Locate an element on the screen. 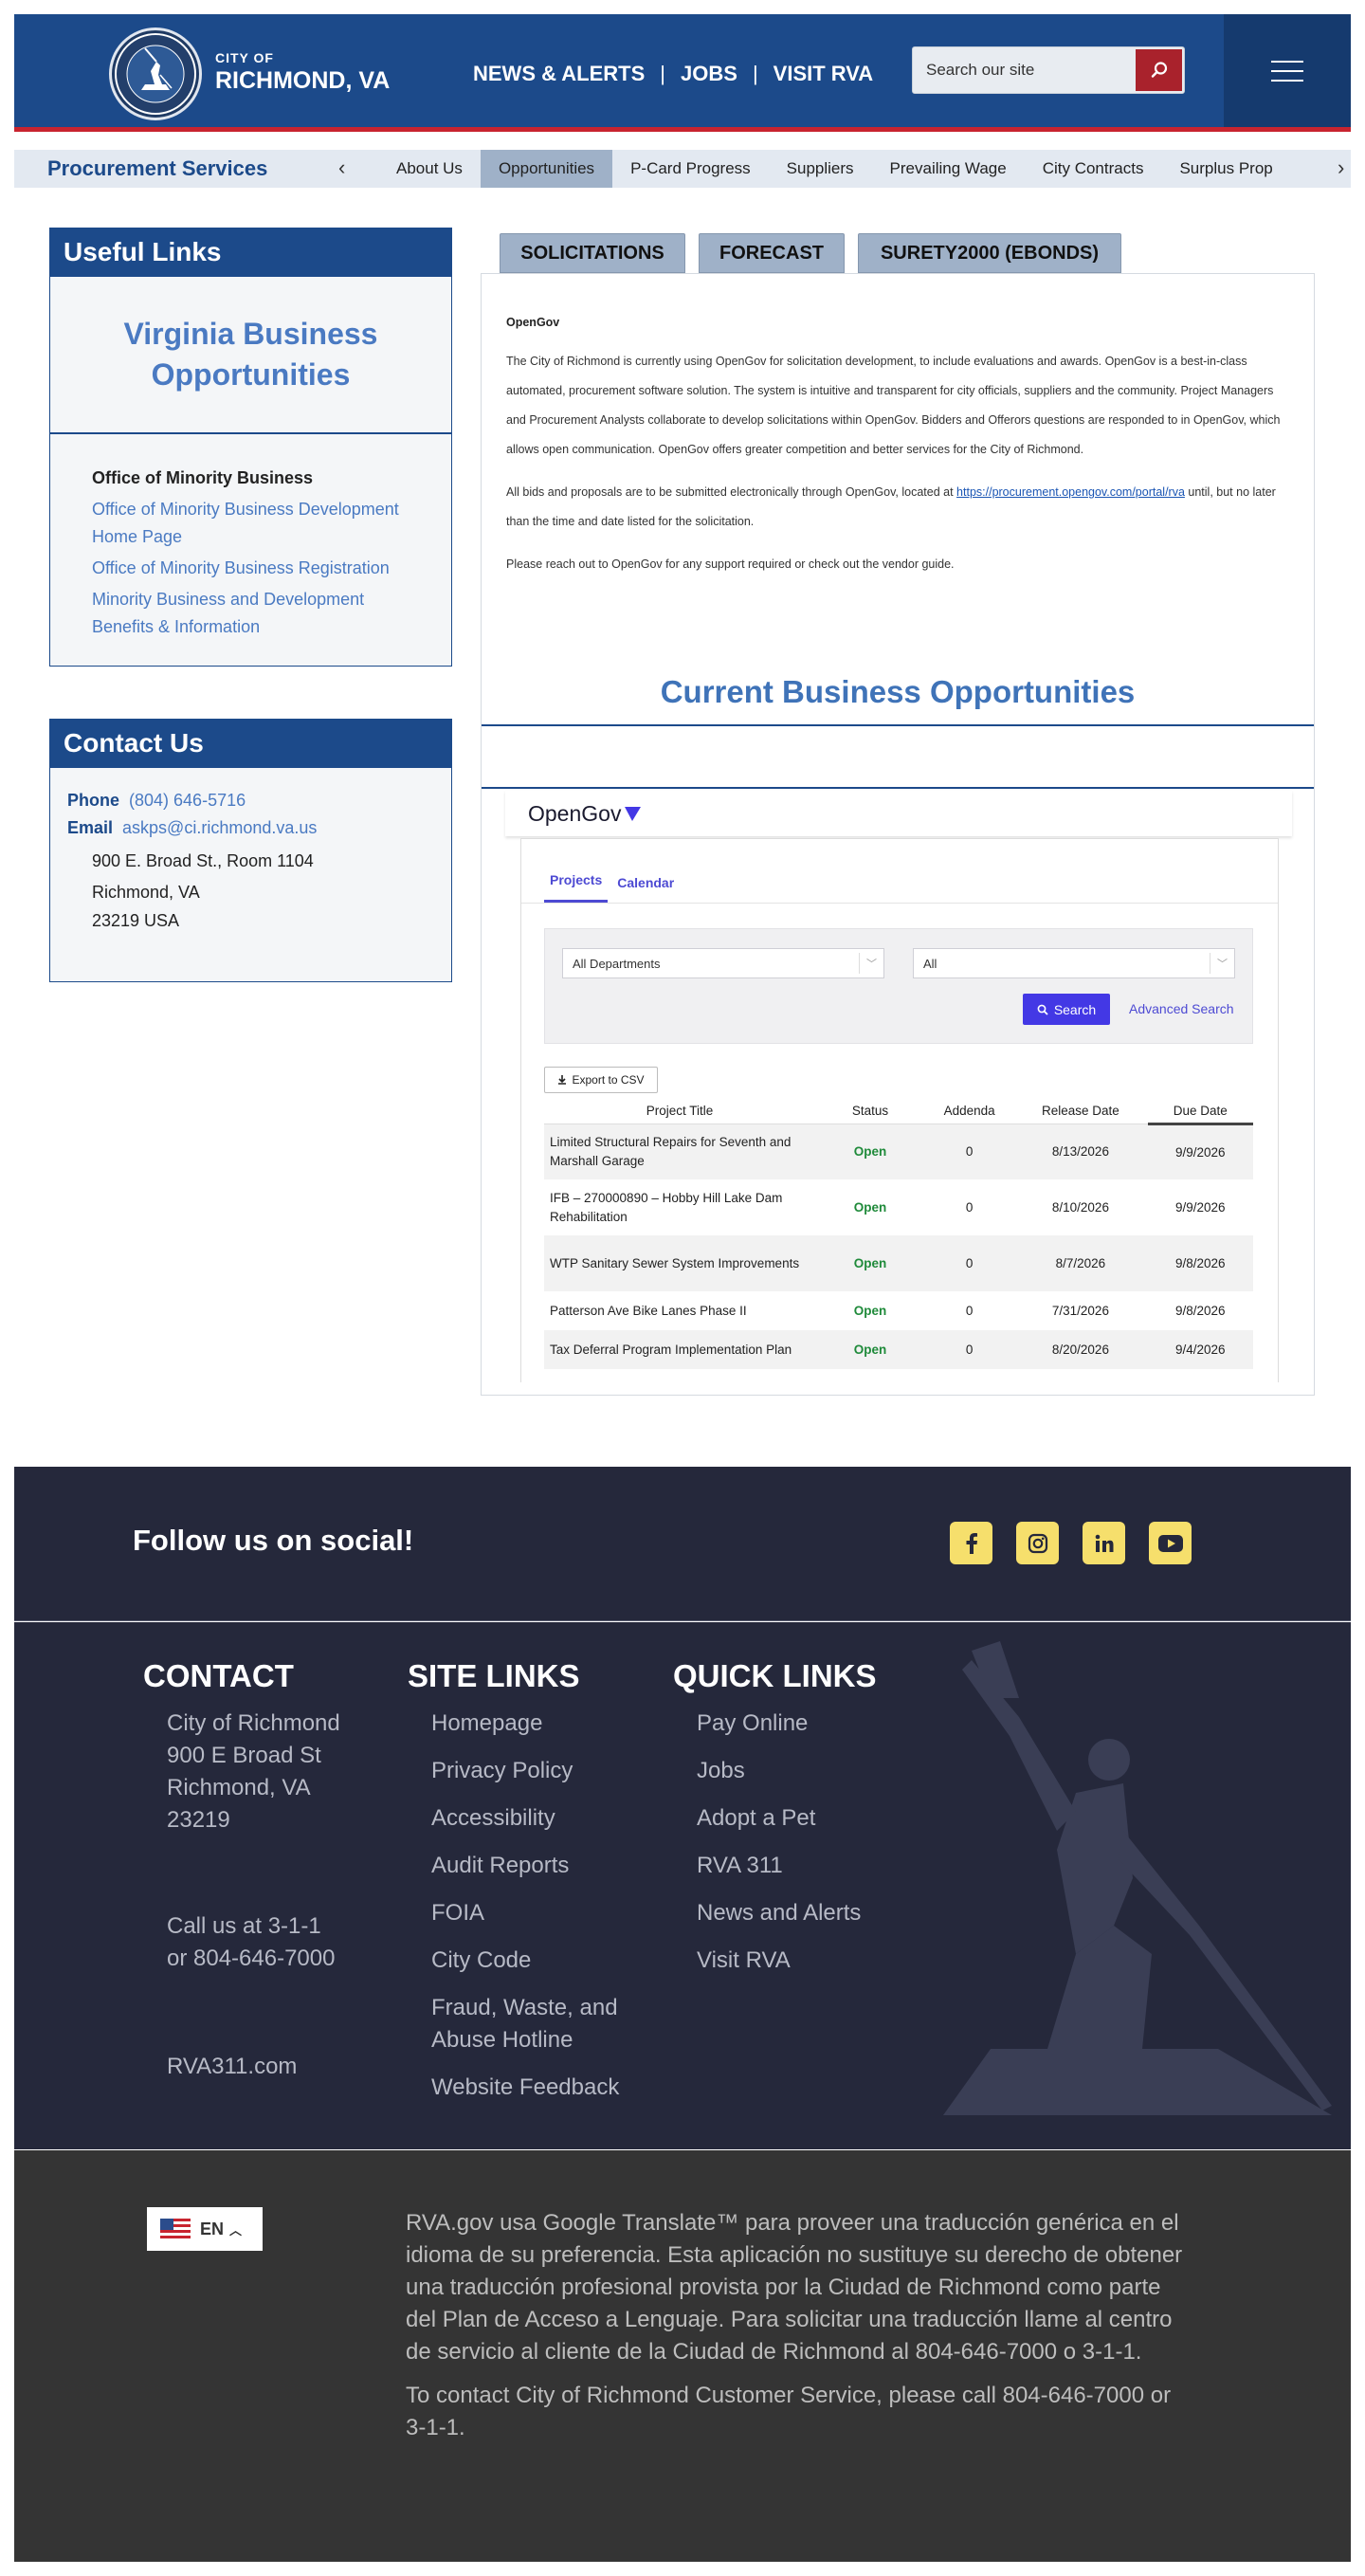  department-select: All Departments ﹀ is located at coordinates (723, 963).